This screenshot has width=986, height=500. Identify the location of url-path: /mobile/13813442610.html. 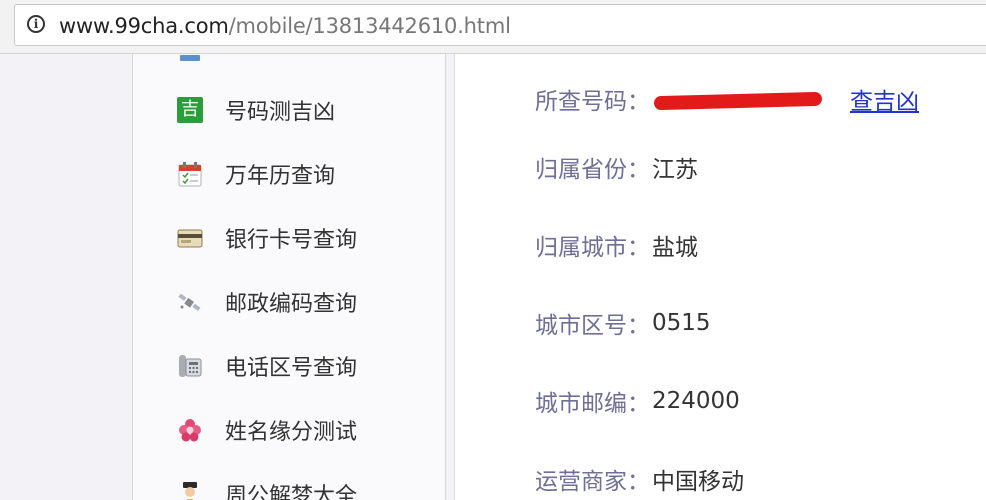
(369, 26).